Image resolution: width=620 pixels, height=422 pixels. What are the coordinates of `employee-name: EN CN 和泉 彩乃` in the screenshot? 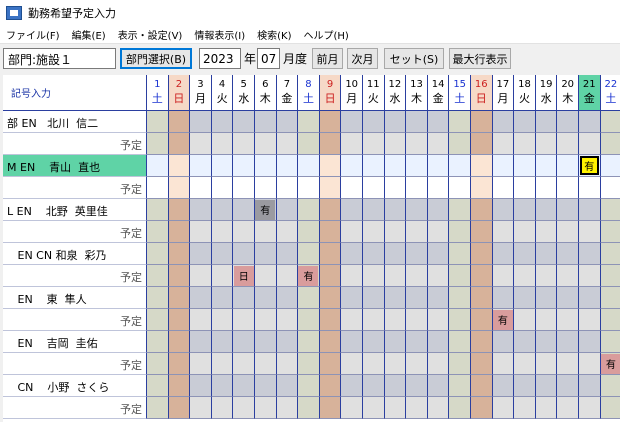 It's located at (75, 254).